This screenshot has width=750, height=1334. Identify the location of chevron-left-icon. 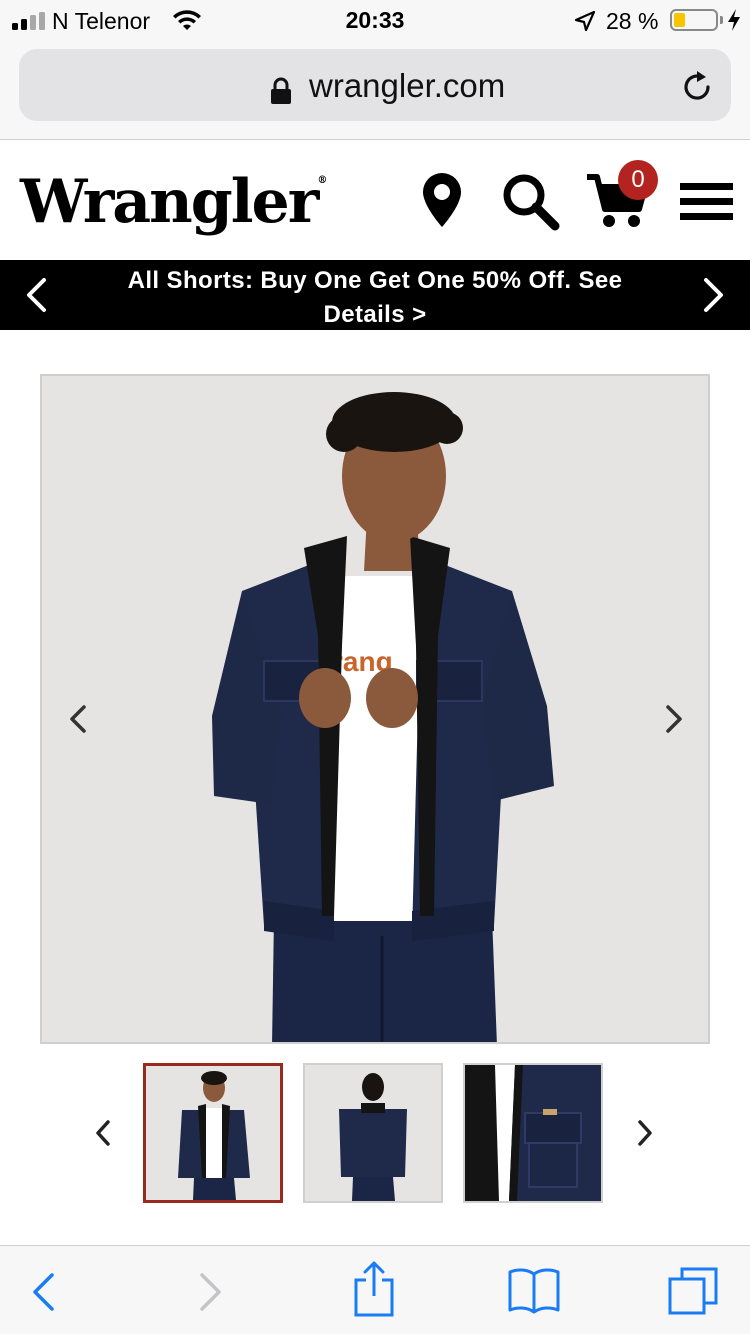
(36, 295).